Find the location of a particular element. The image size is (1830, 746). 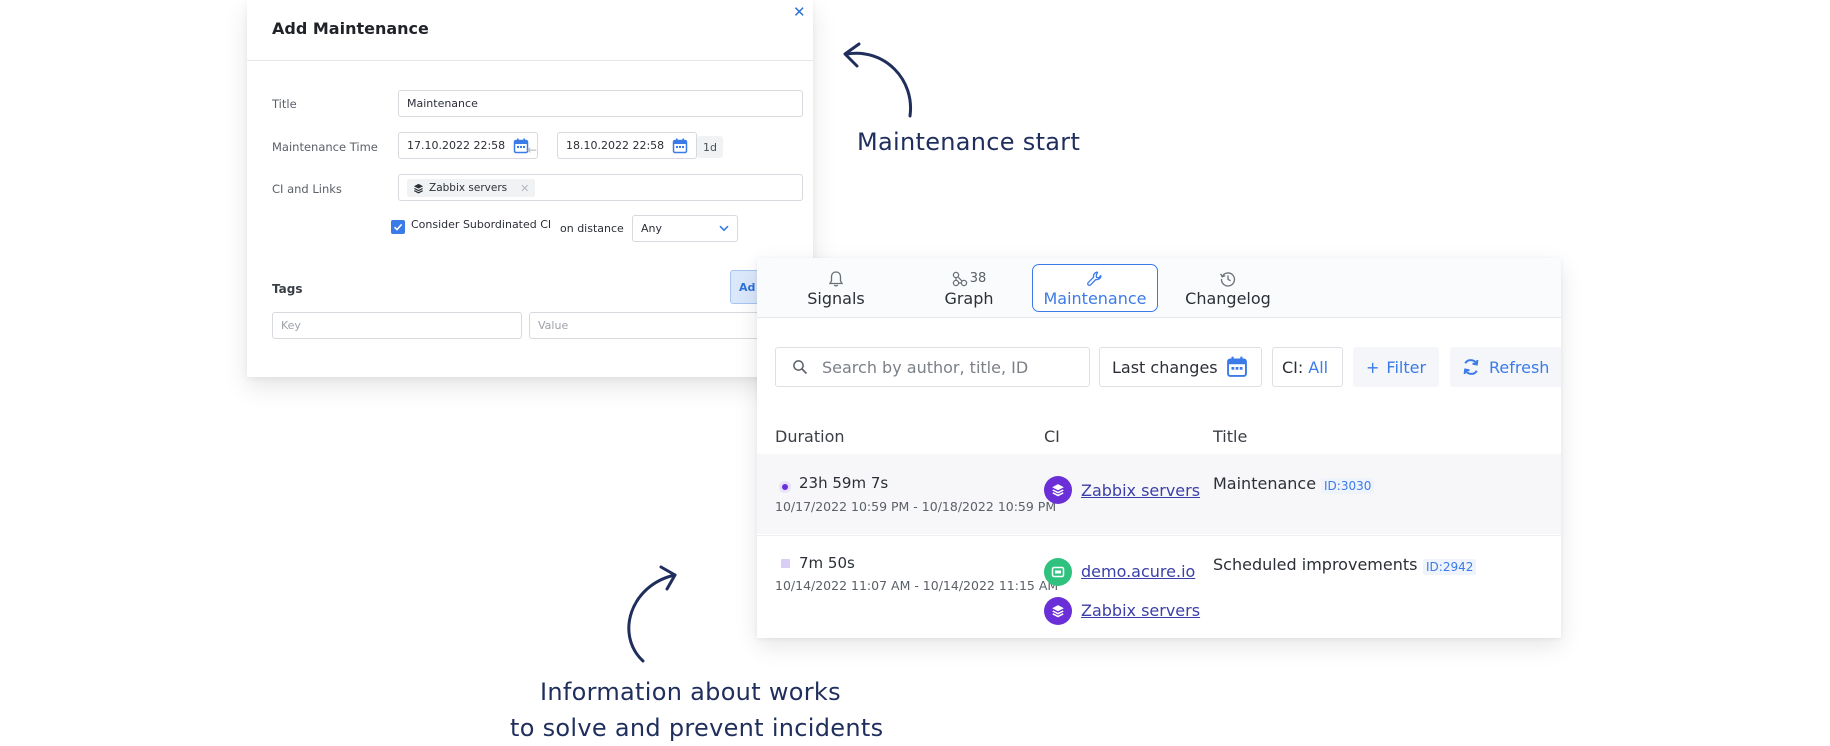

chip-remove-icon: ✕ is located at coordinates (524, 188).